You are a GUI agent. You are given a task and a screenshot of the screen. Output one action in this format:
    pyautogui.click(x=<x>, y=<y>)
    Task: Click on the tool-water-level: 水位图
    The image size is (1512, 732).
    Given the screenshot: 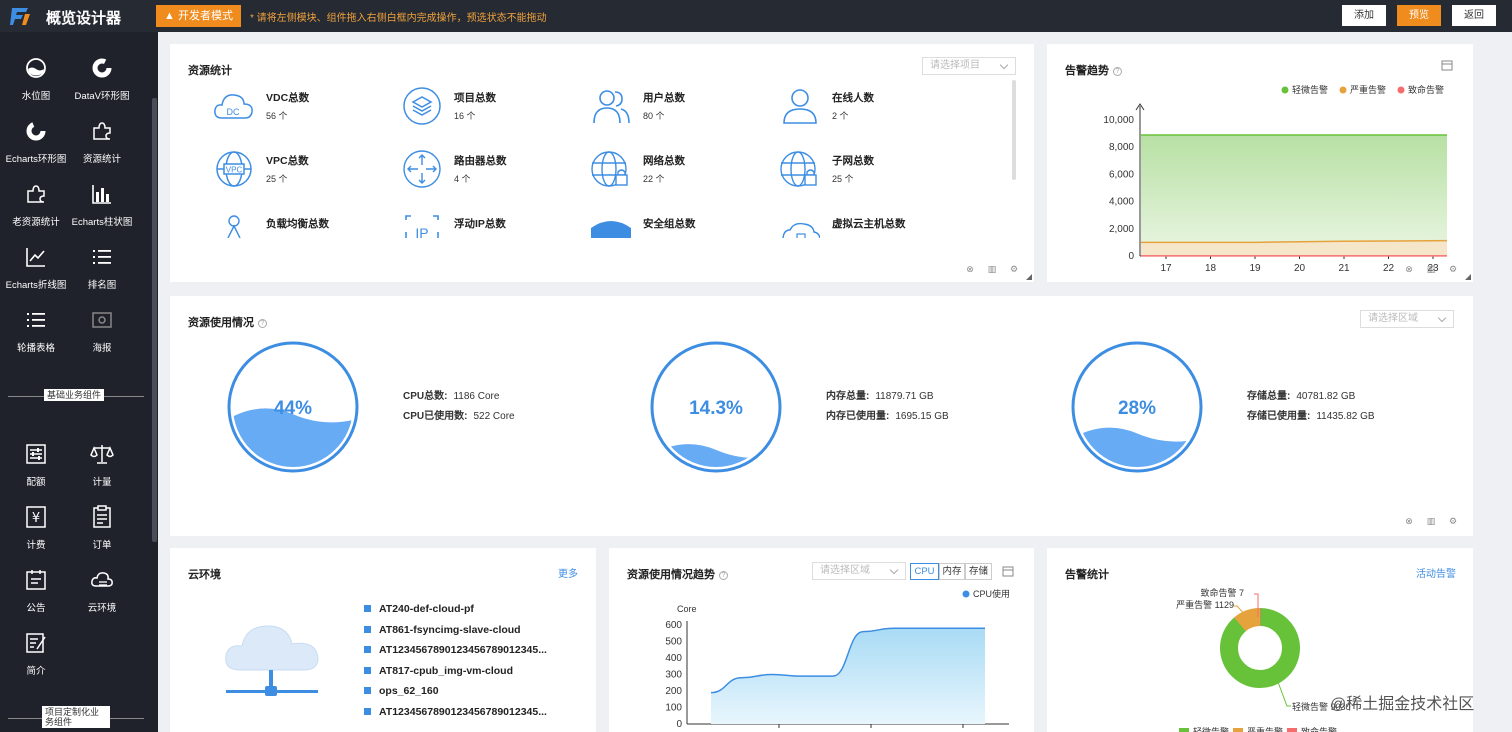 What is the action you would take?
    pyautogui.click(x=36, y=85)
    